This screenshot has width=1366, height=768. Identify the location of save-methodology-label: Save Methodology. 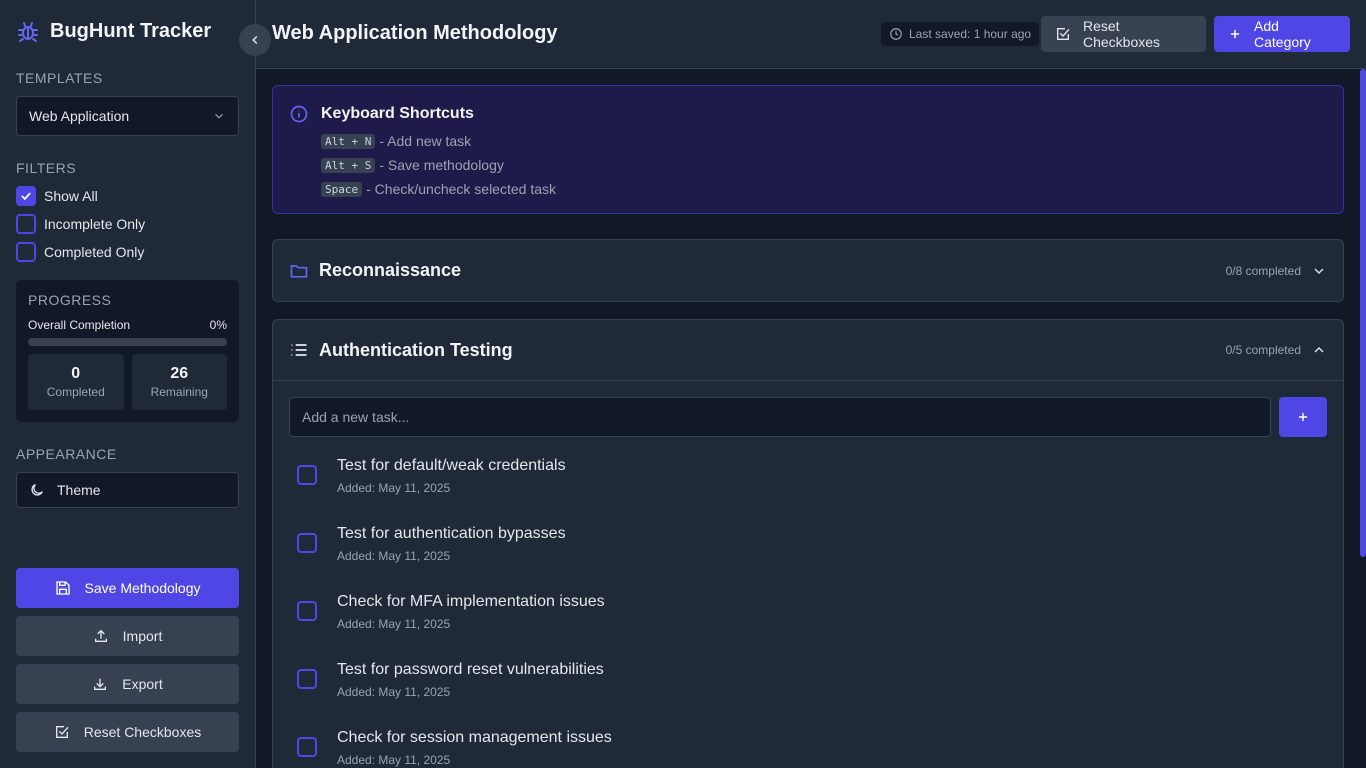
(142, 588).